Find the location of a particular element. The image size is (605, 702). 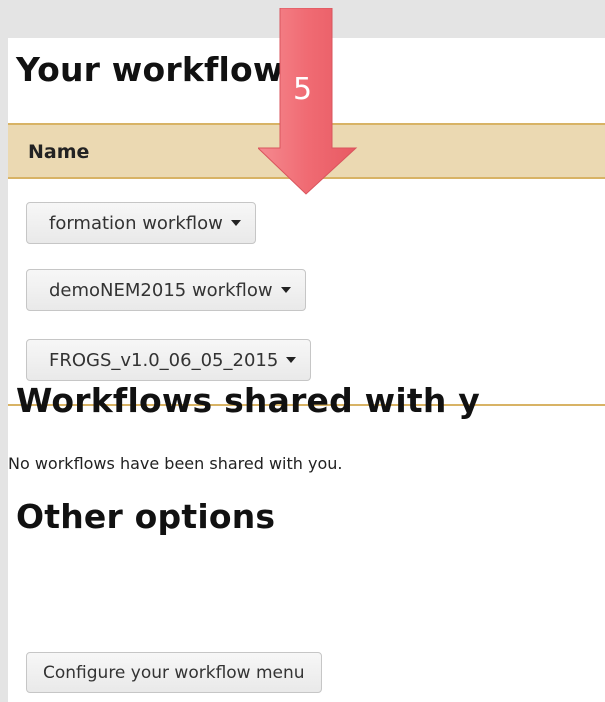

workflow-menu-button-formation: formation workflow is located at coordinates (141, 223).